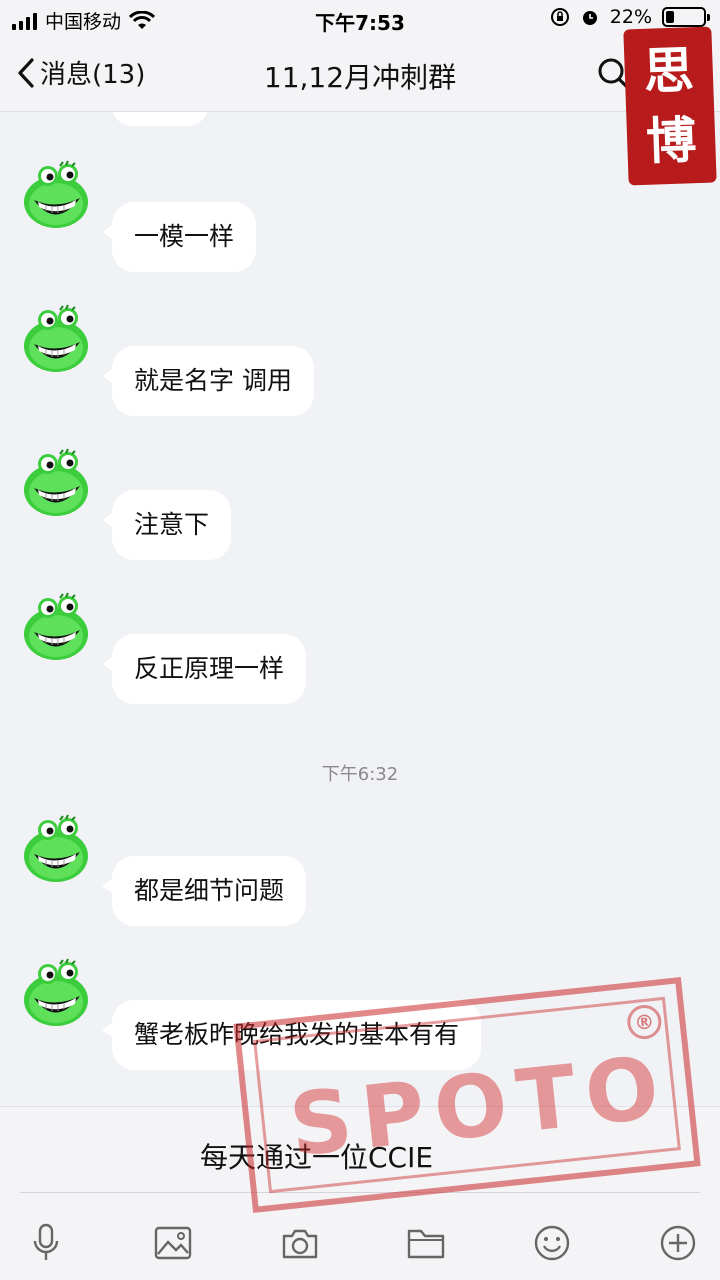 The image size is (720, 1280). I want to click on rotation-lock-icon, so click(559, 17).